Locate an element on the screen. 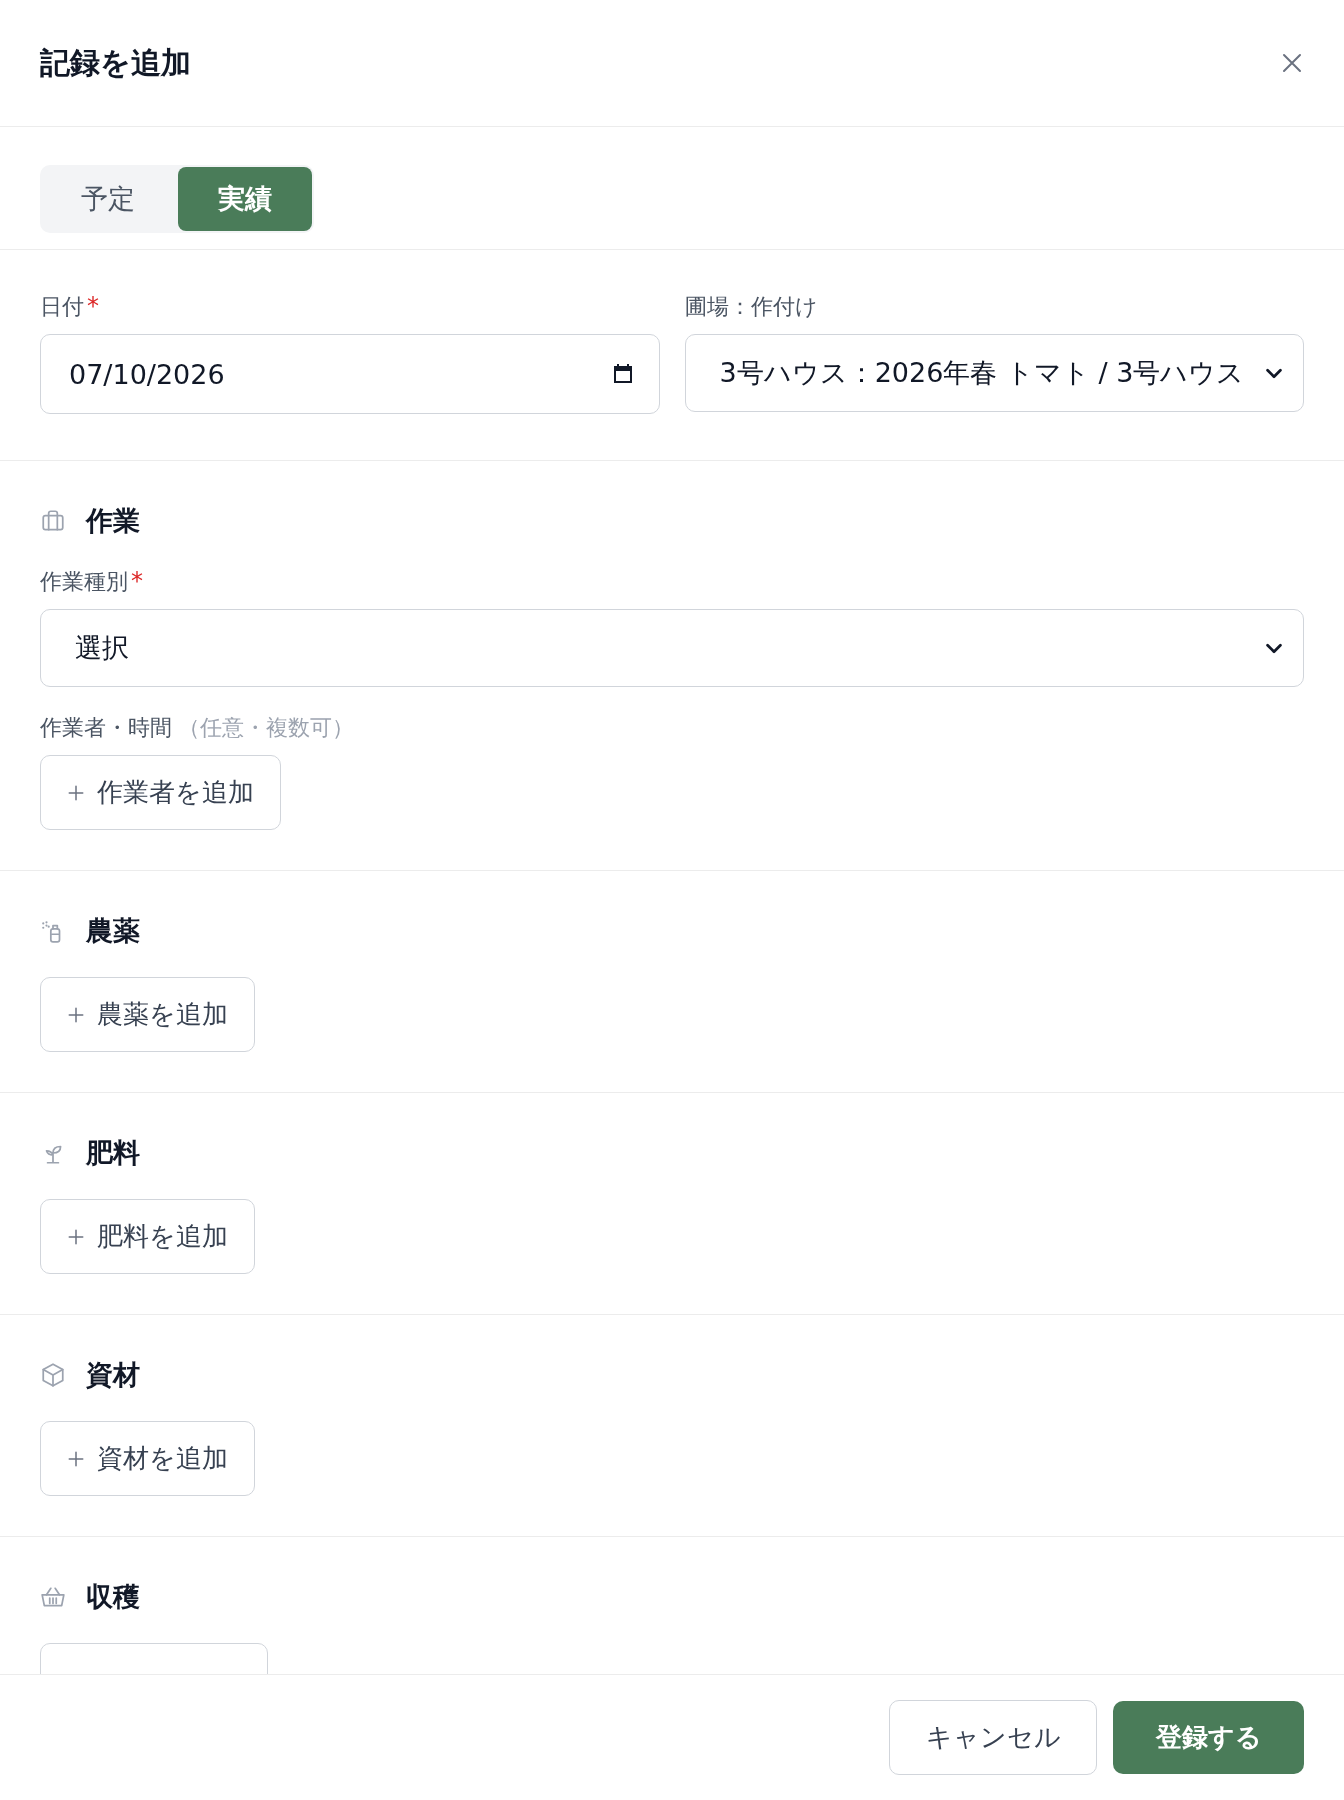 This screenshot has height=1800, width=1344. select-field: 選択 is located at coordinates (672, 648).